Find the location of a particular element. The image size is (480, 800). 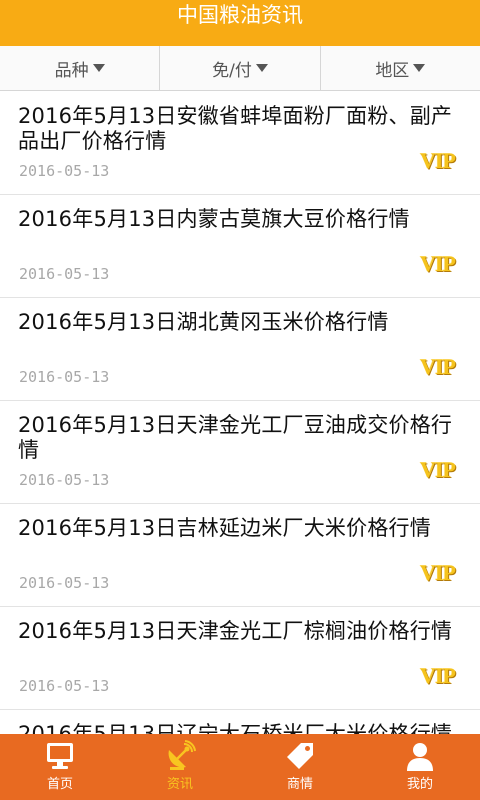

filter-free-paid-label: 免/付 is located at coordinates (232, 70).